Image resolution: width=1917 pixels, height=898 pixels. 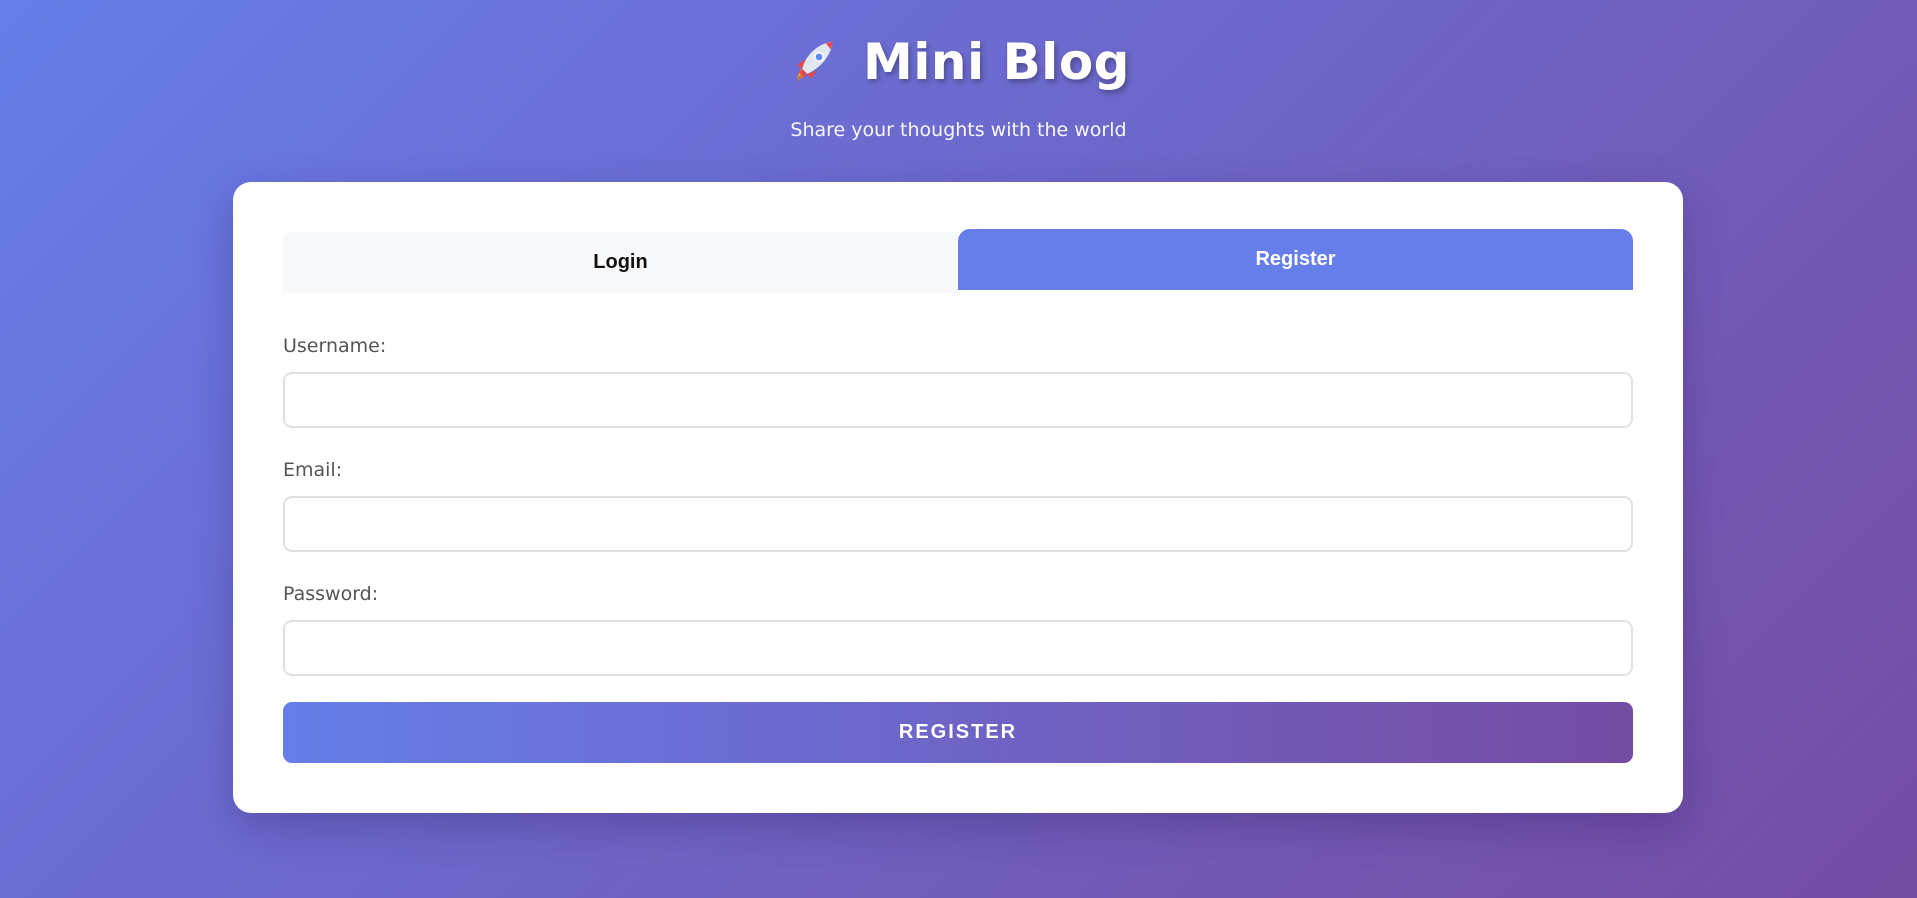 I want to click on email-input, so click(x=958, y=524).